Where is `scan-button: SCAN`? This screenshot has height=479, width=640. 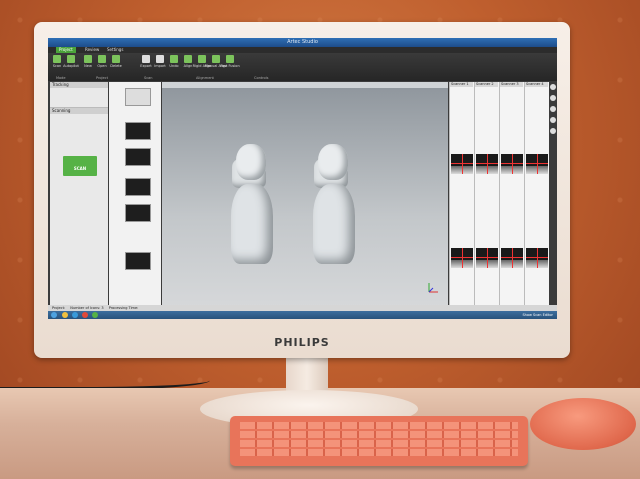 scan-button: SCAN is located at coordinates (80, 166).